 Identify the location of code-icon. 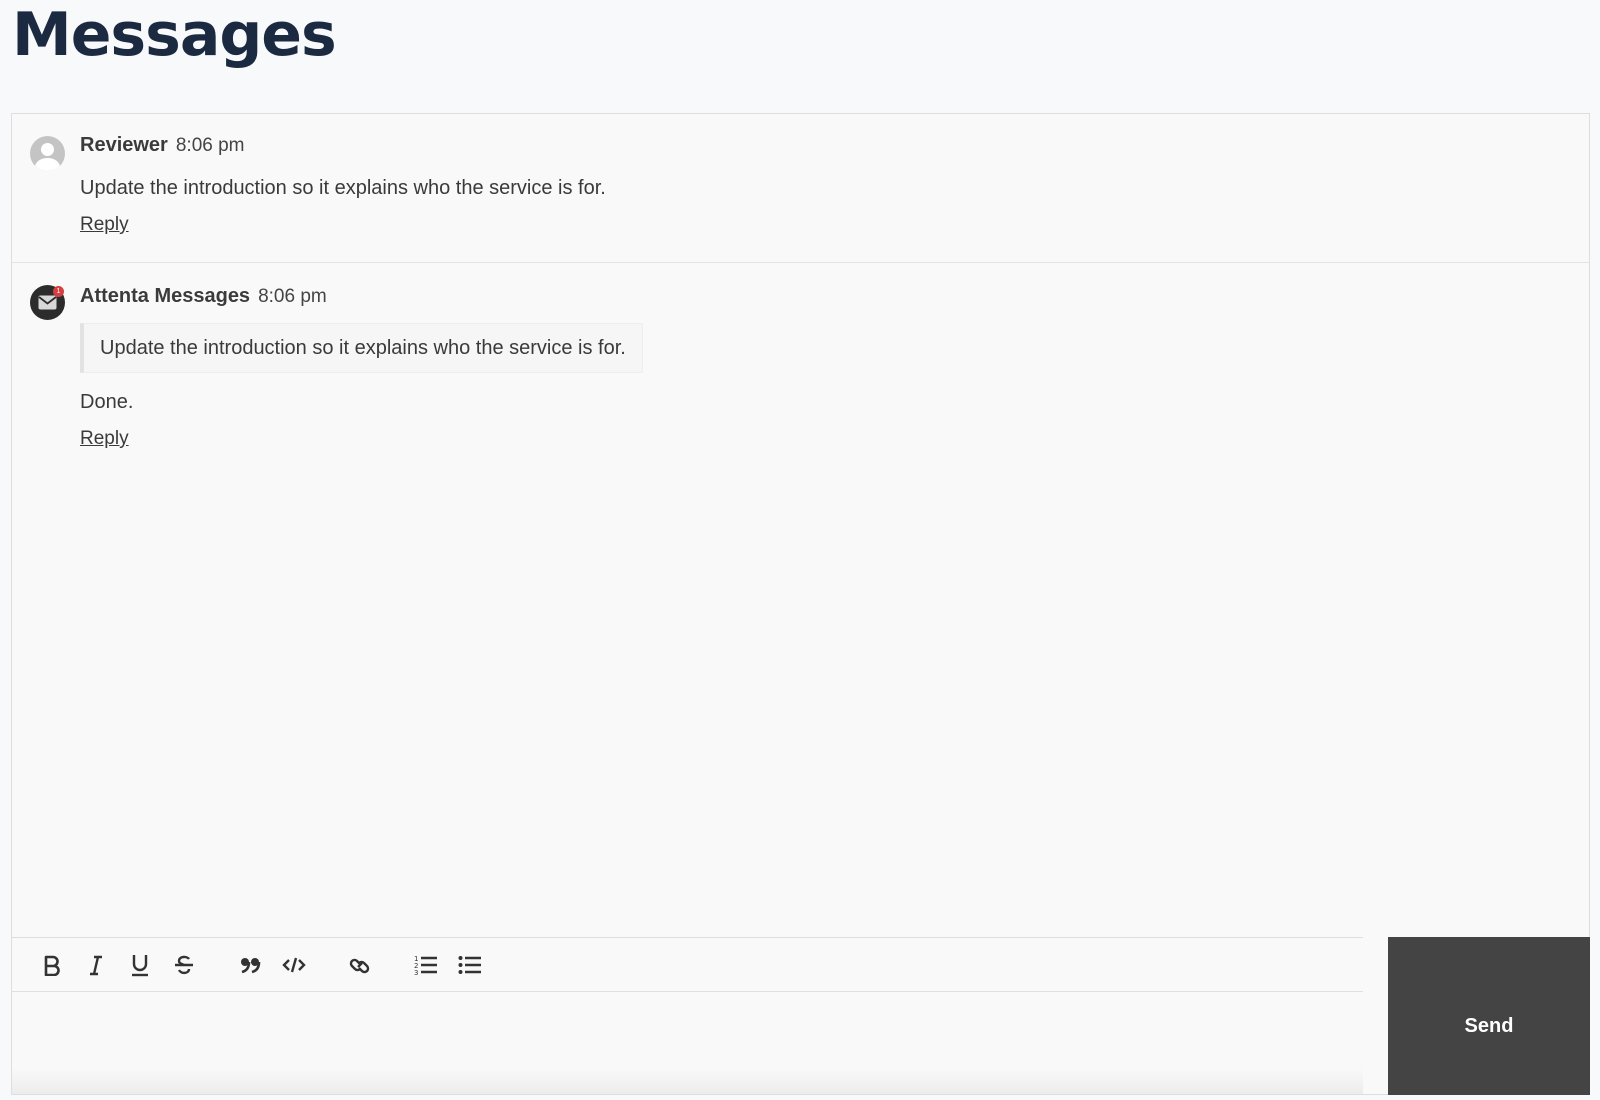
(294, 965).